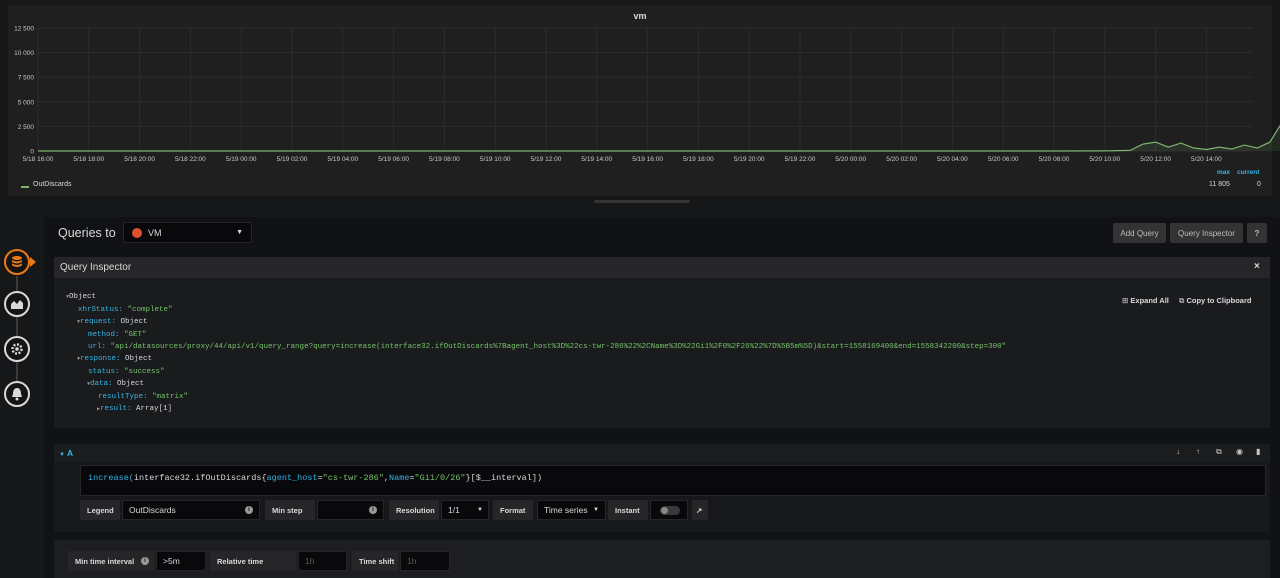  I want to click on xhr-status-value: "complete", so click(150, 310).